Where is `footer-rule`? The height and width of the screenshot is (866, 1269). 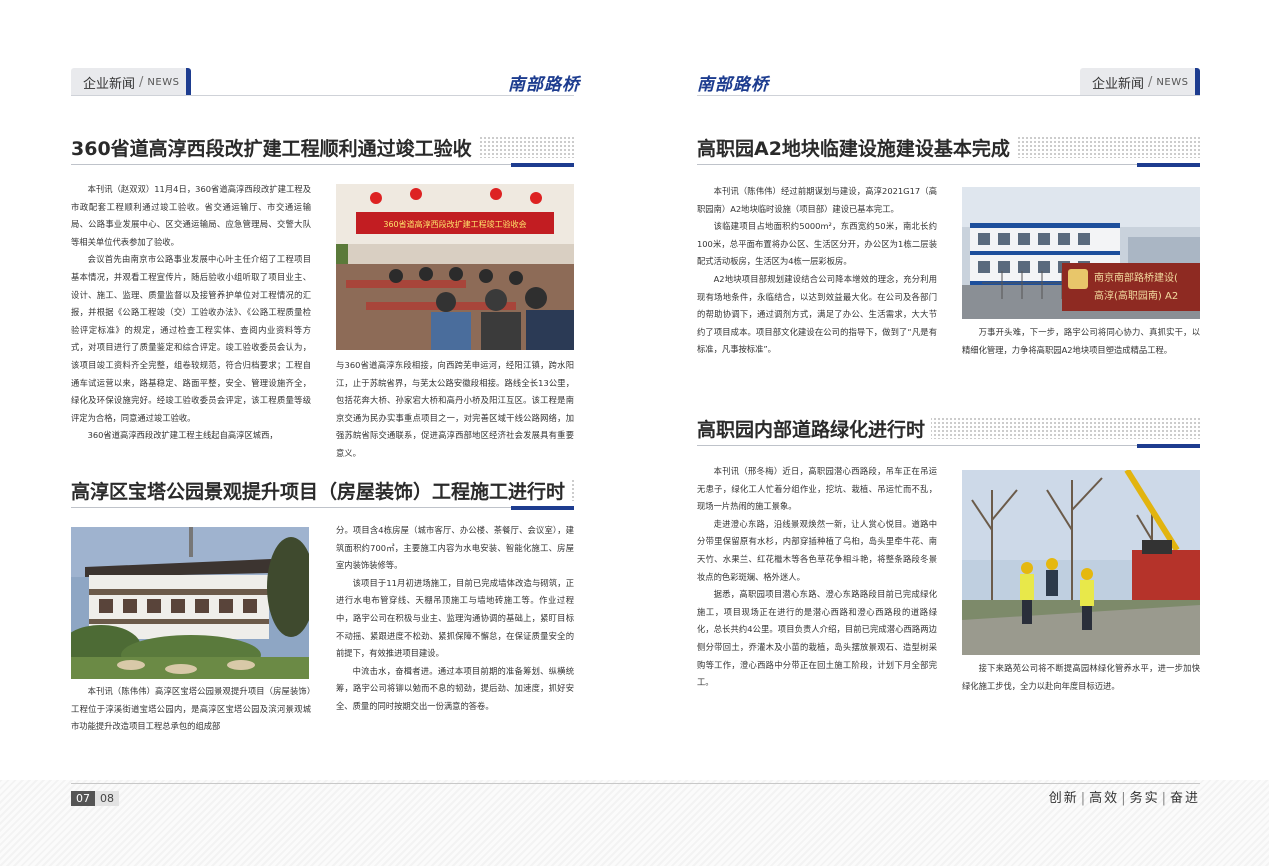 footer-rule is located at coordinates (635, 783).